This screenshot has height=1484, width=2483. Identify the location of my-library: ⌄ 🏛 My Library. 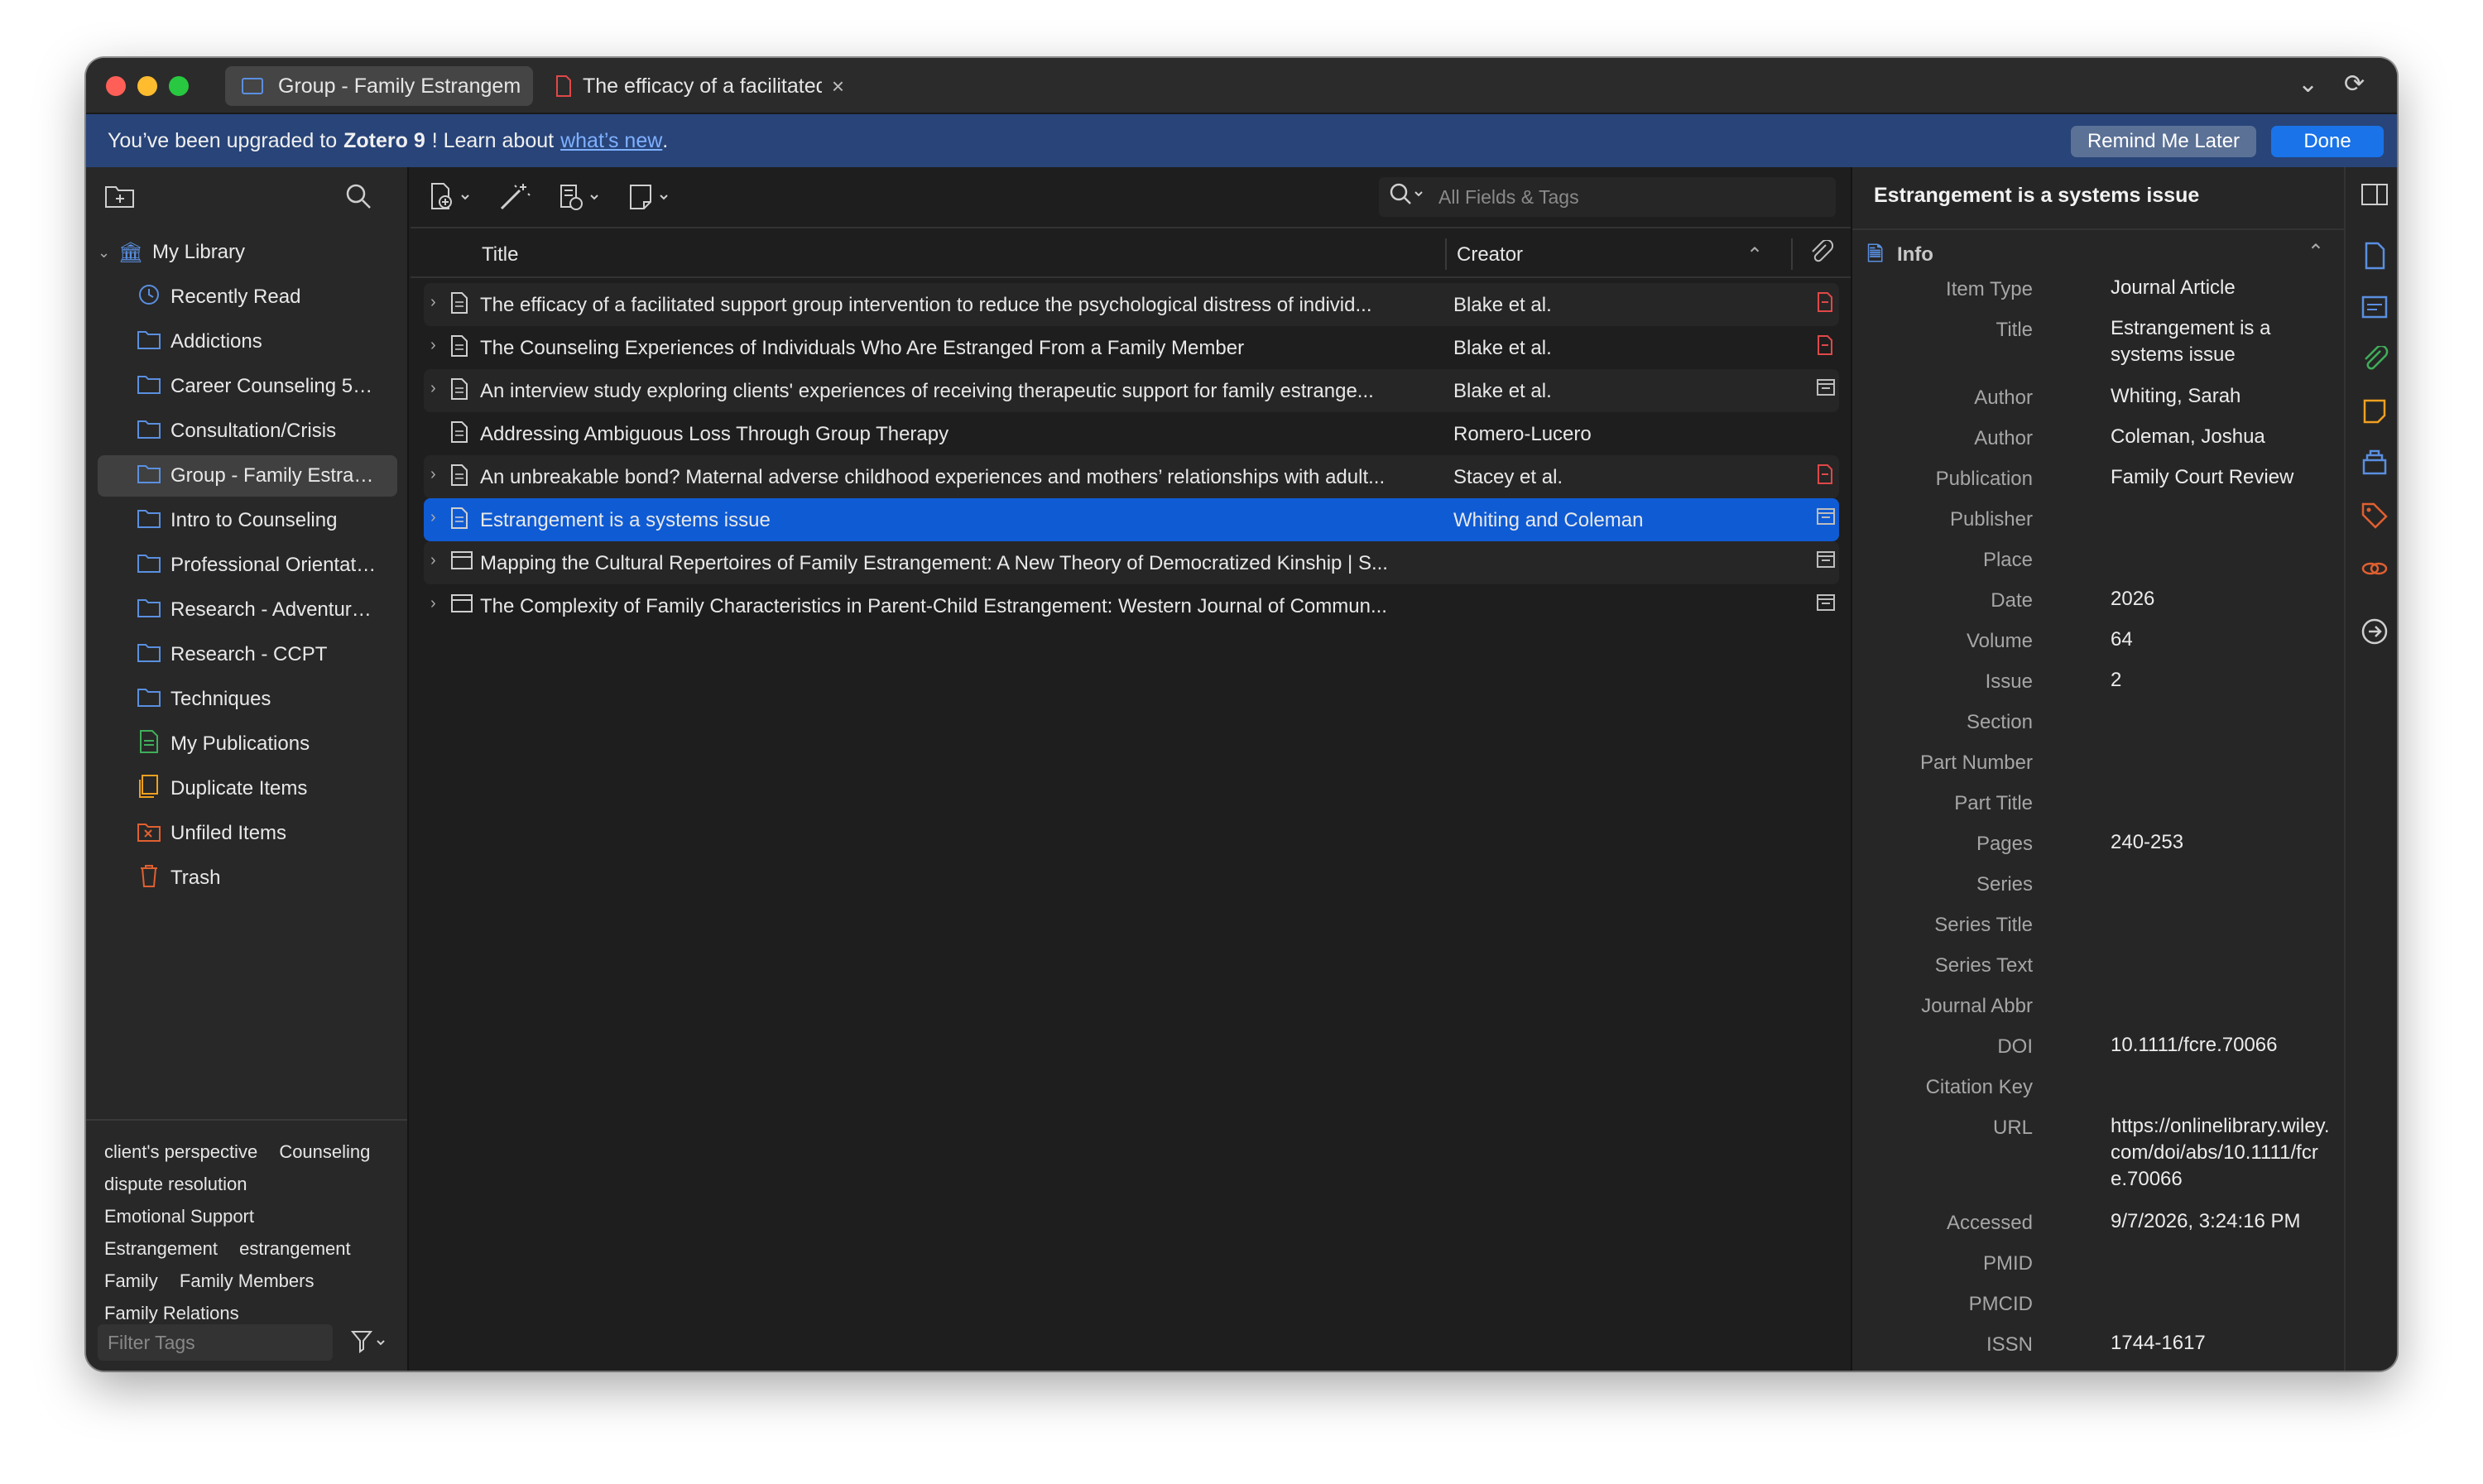
(247, 253).